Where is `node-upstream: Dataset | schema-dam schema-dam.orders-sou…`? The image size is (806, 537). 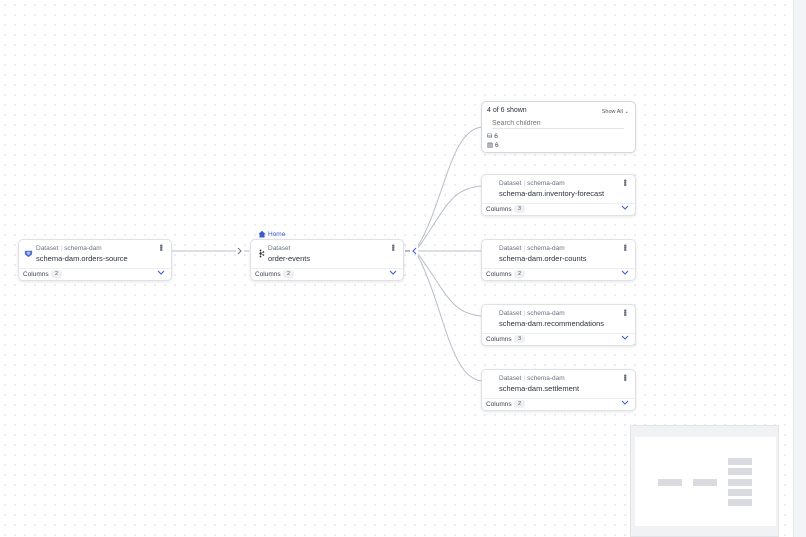 node-upstream: Dataset | schema-dam schema-dam.orders-sou… is located at coordinates (95, 260).